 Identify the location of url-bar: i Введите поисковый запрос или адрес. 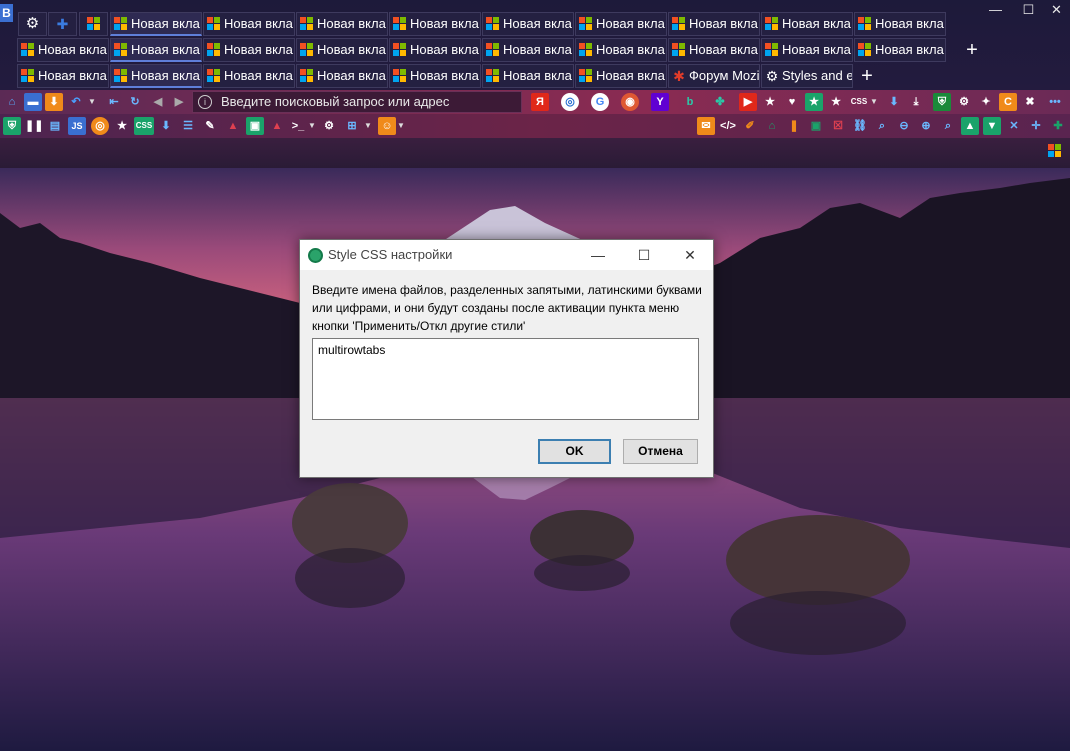
(357, 102).